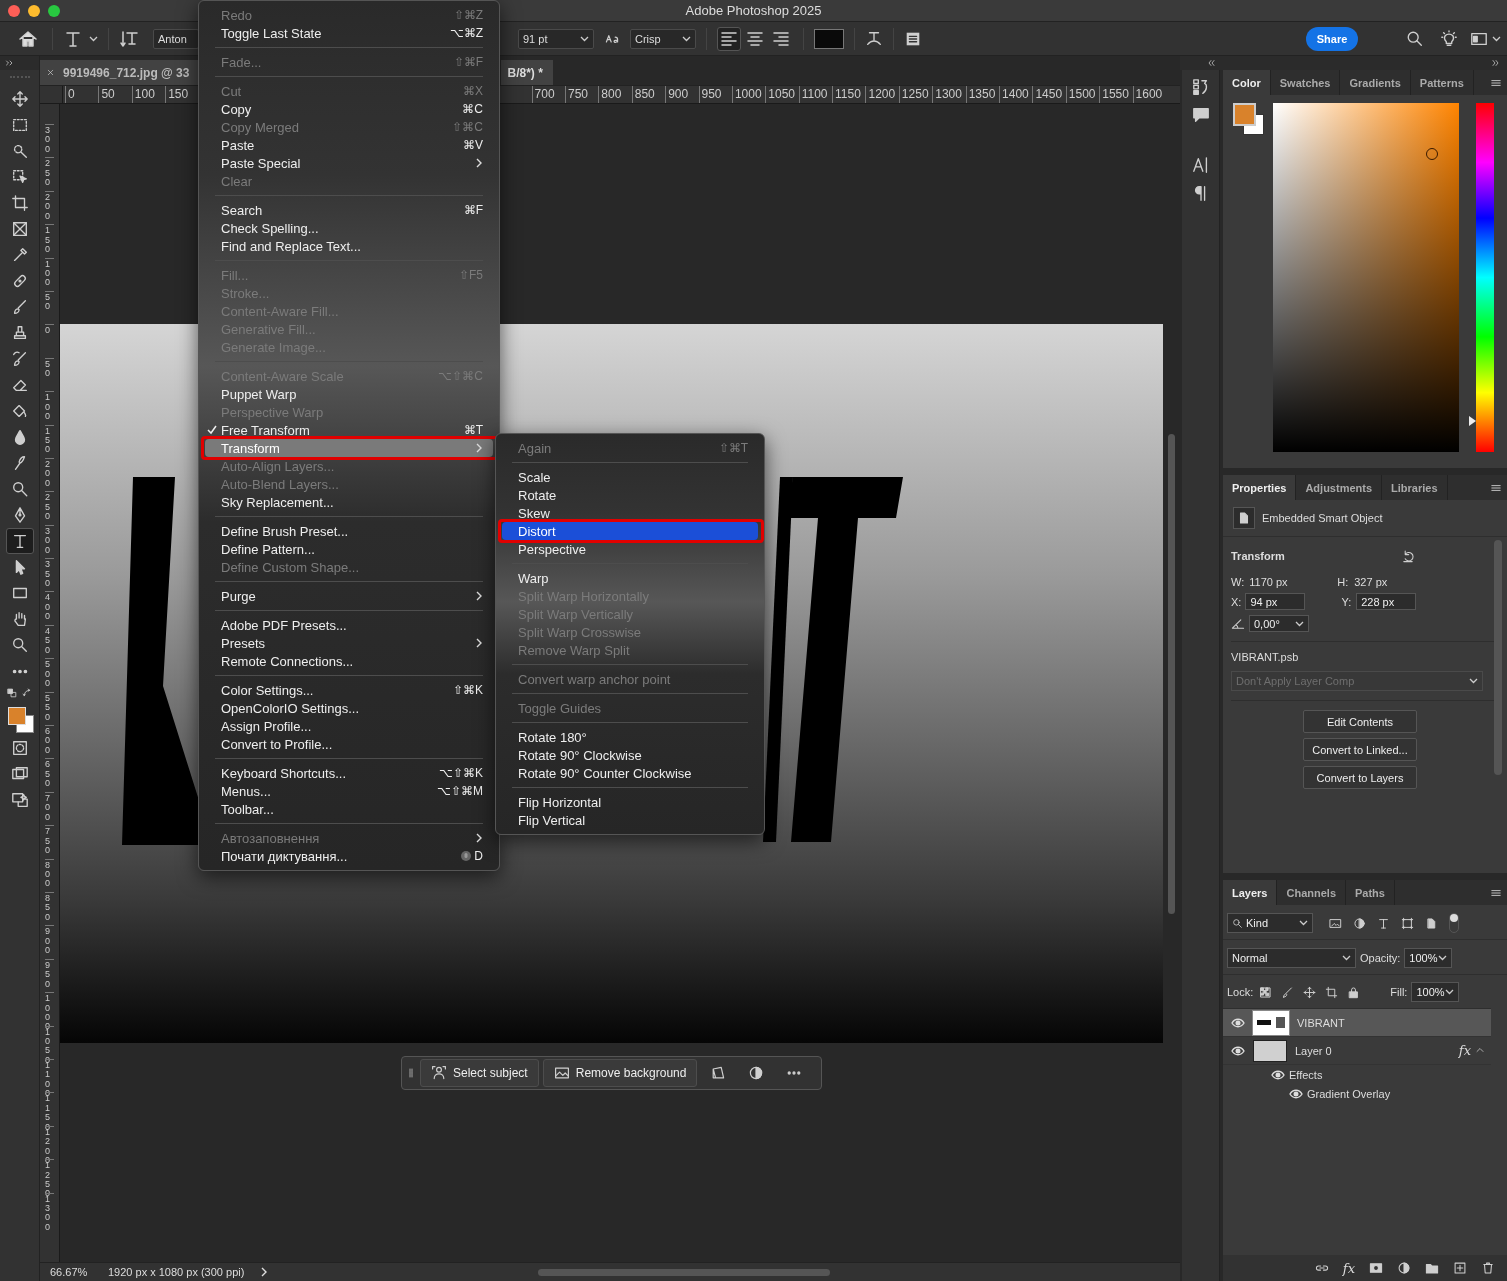  Describe the element at coordinates (1360, 721) in the screenshot. I see `panel-button: Edit Contents` at that location.